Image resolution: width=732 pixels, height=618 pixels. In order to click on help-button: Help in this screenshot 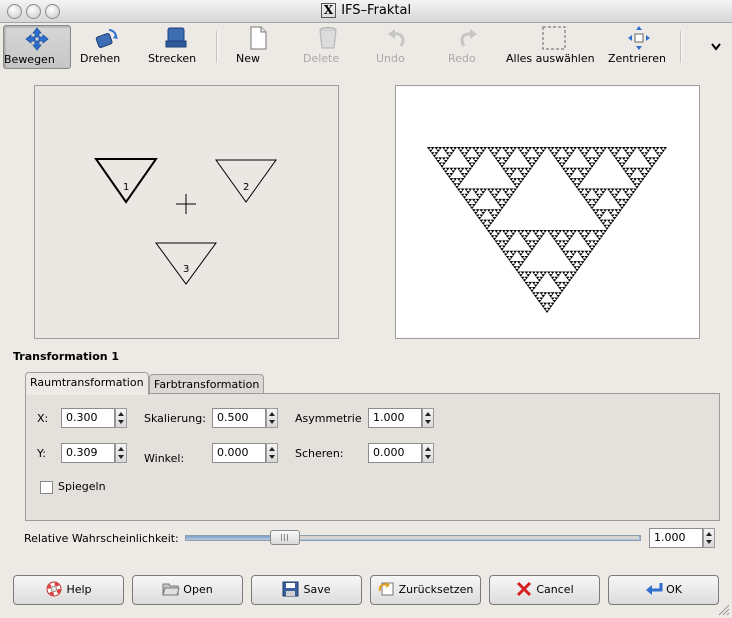, I will do `click(68, 590)`.